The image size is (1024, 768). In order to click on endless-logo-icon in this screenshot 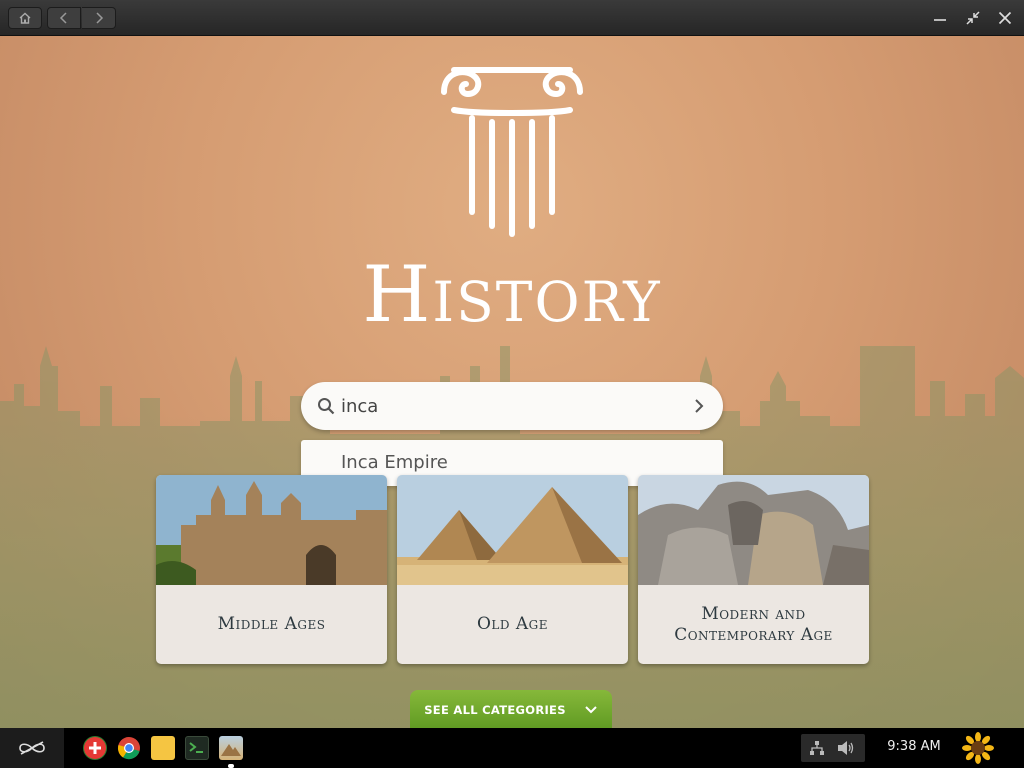, I will do `click(32, 748)`.